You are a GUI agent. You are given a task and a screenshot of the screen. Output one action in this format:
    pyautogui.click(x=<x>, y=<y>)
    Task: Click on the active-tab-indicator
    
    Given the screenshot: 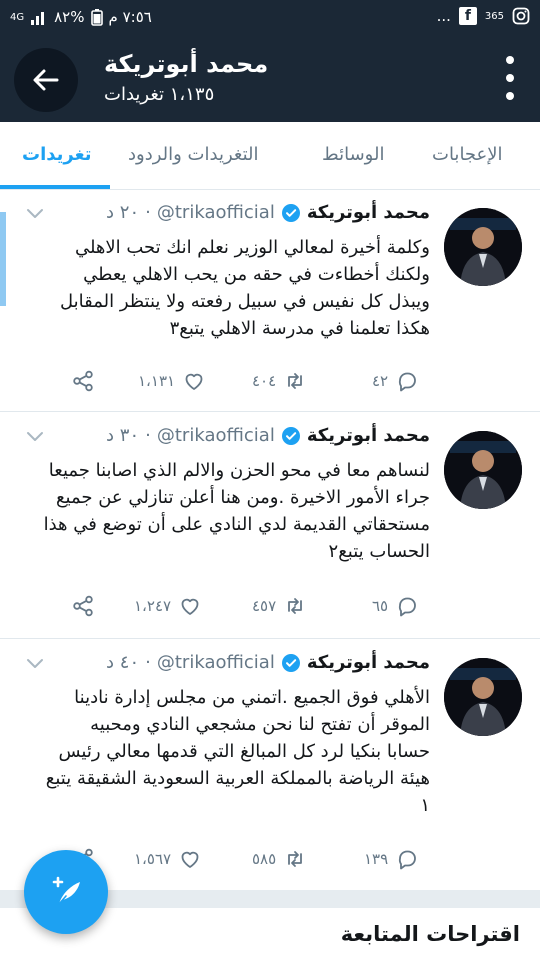 What is the action you would take?
    pyautogui.click(x=55, y=187)
    